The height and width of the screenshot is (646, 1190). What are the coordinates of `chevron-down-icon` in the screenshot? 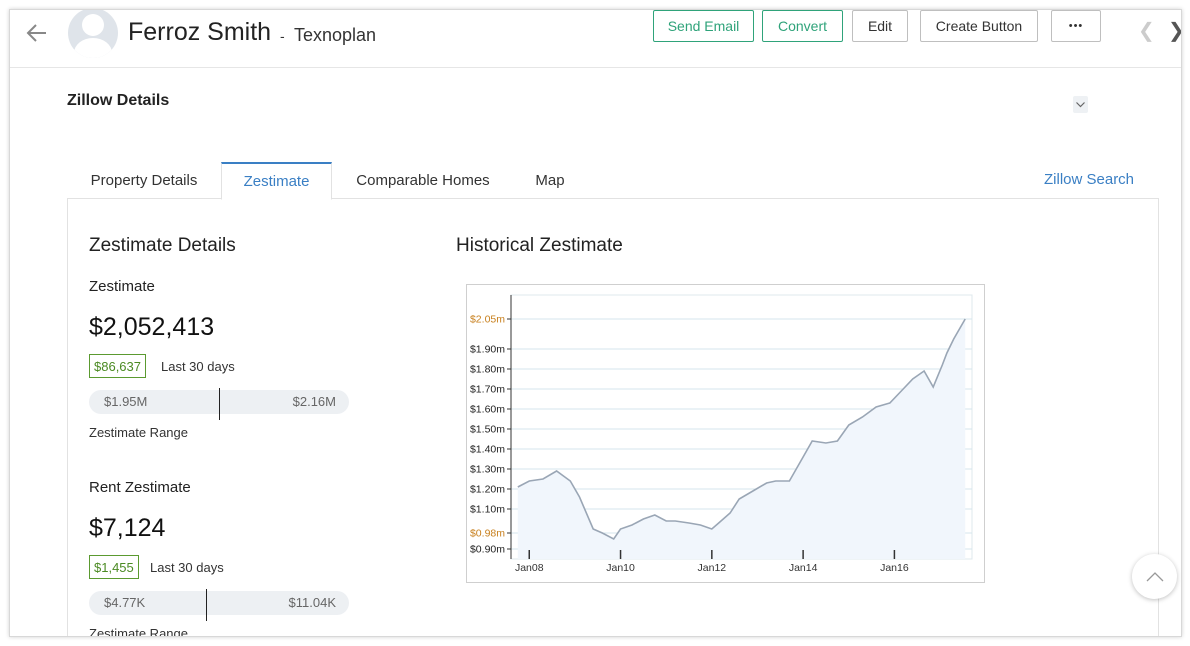 It's located at (1080, 104).